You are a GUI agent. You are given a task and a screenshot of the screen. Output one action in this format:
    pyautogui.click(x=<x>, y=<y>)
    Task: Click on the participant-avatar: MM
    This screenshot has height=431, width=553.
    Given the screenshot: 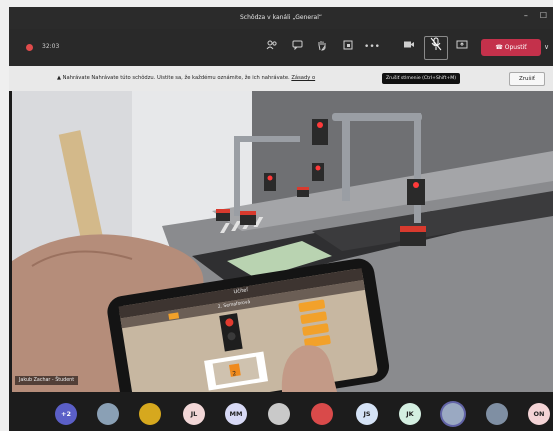 What is the action you would take?
    pyautogui.click(x=236, y=414)
    